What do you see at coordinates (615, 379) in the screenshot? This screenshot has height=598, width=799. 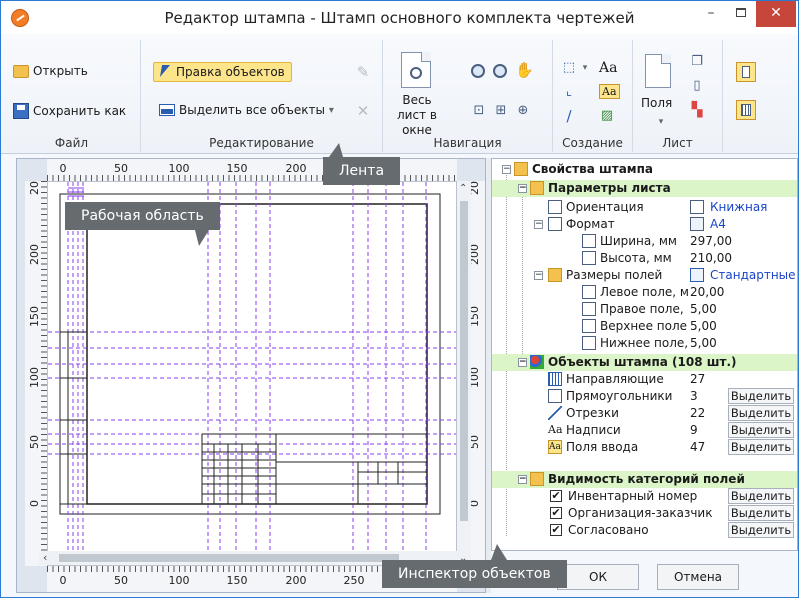 I see `object-category-label: Направляющие` at bounding box center [615, 379].